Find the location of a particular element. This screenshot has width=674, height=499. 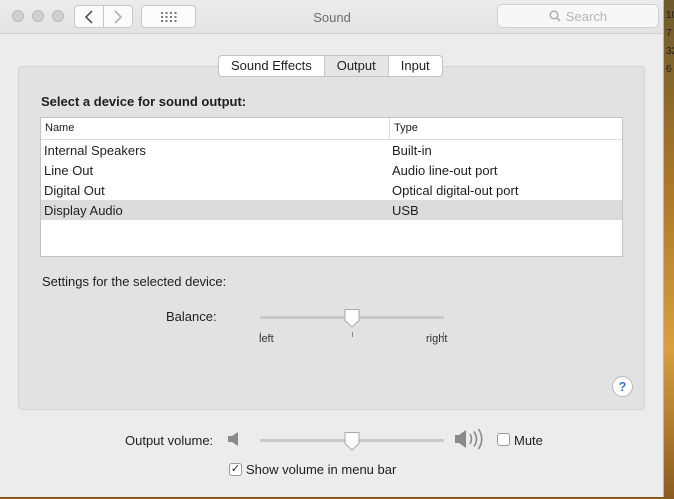

balance-slider is located at coordinates (352, 322).